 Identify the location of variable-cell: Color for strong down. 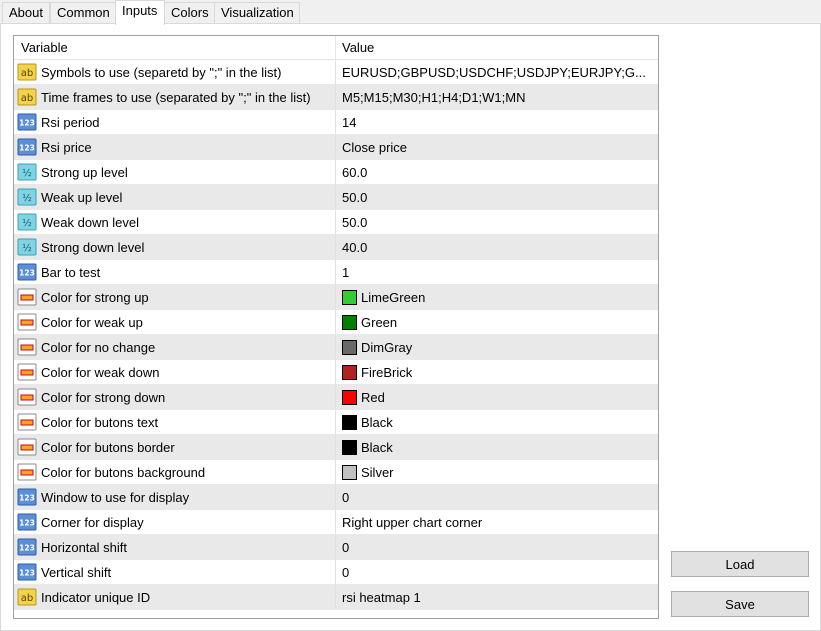
(175, 397).